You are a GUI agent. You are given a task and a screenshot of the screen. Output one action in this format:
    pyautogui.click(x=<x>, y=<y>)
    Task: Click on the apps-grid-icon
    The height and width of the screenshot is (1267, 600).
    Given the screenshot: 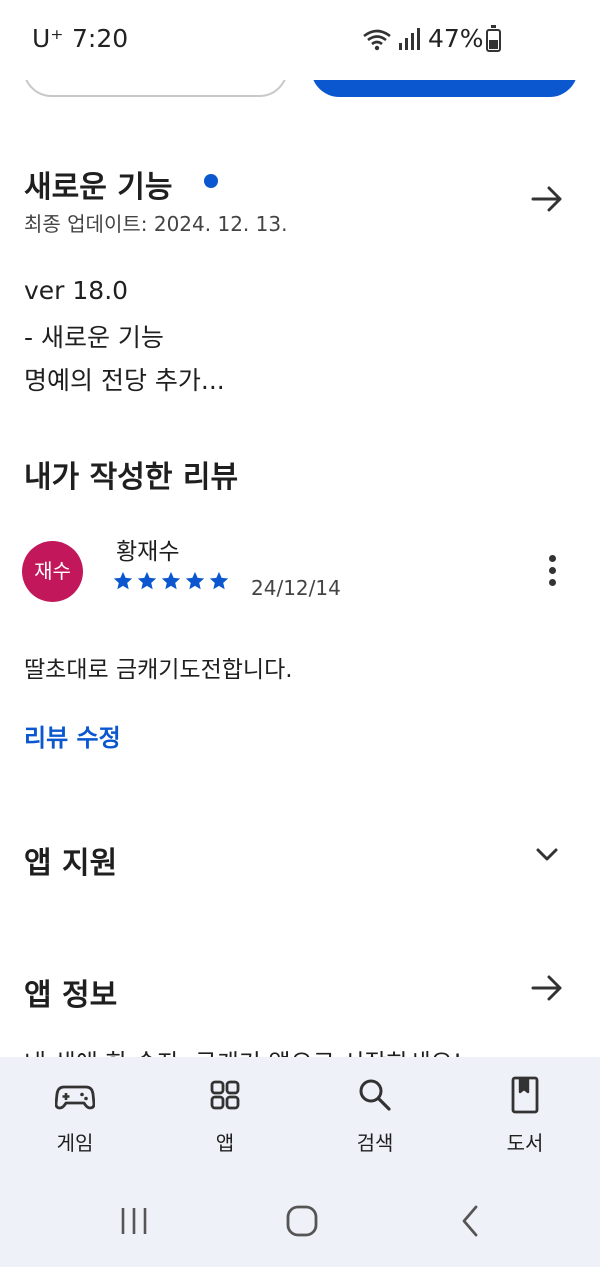 What is the action you would take?
    pyautogui.click(x=225, y=1095)
    